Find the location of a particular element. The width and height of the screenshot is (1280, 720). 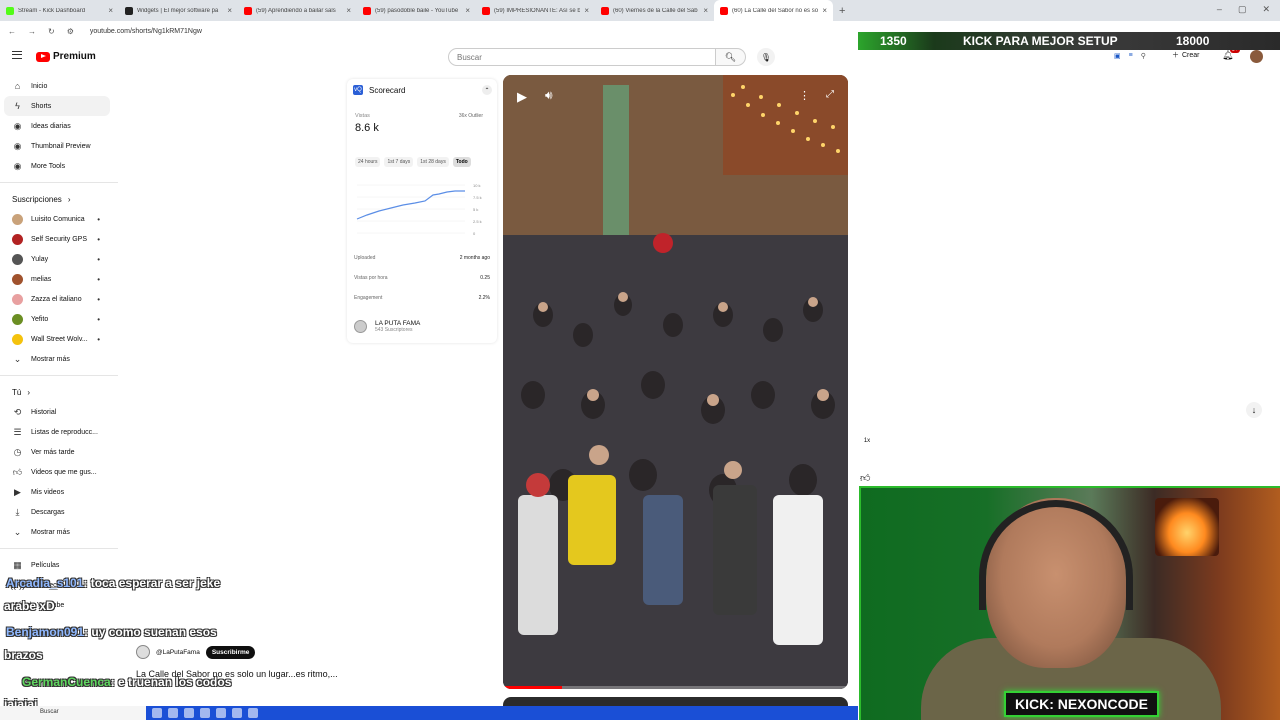

browser-tab: Stream - Kick Dashboard × is located at coordinates (59, 10).